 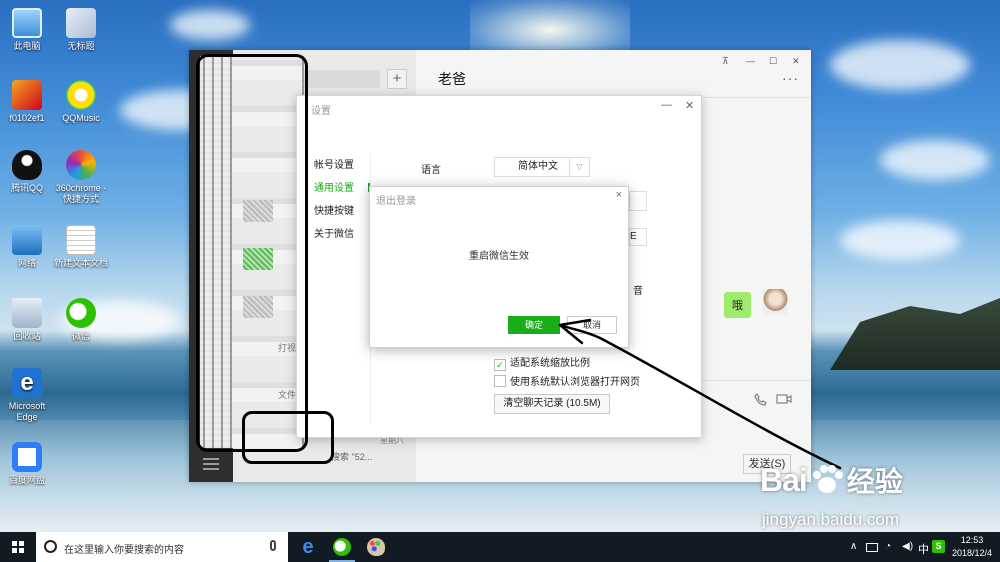 I want to click on taskbar-paint, so click(x=376, y=547).